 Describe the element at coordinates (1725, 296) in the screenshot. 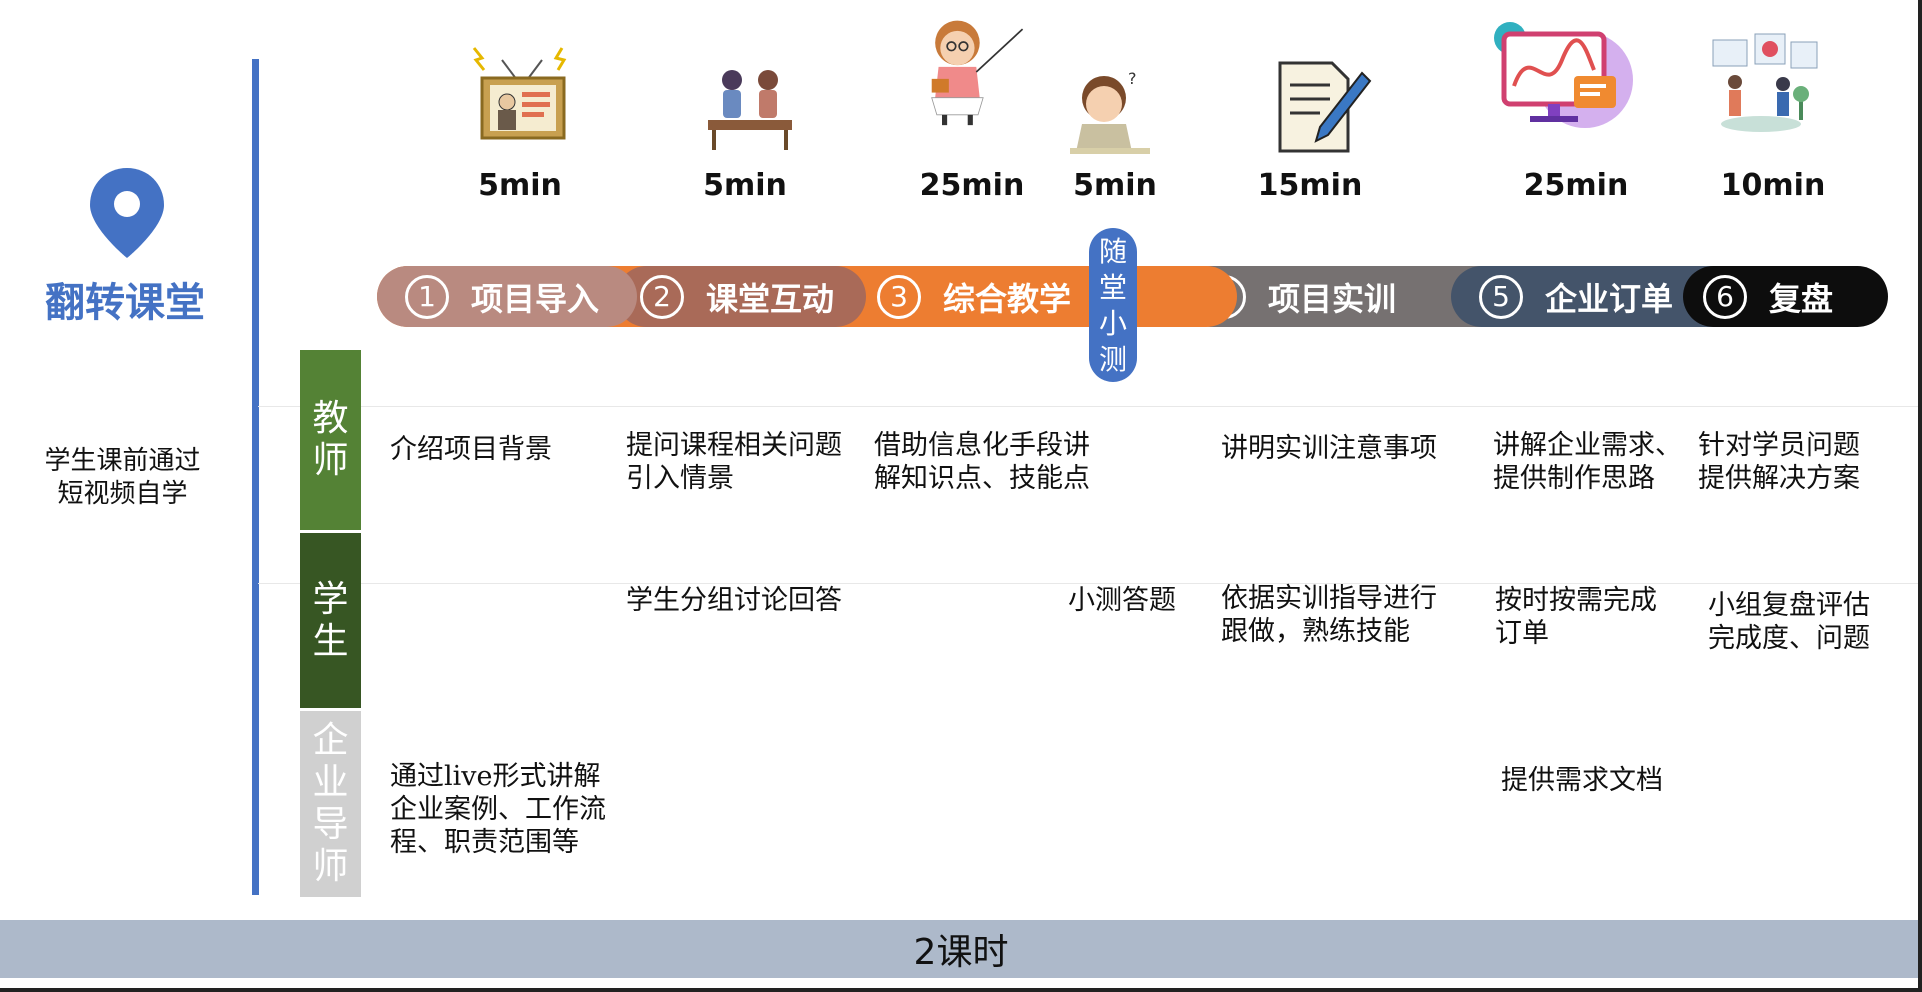

I see `stage-number: 6` at that location.